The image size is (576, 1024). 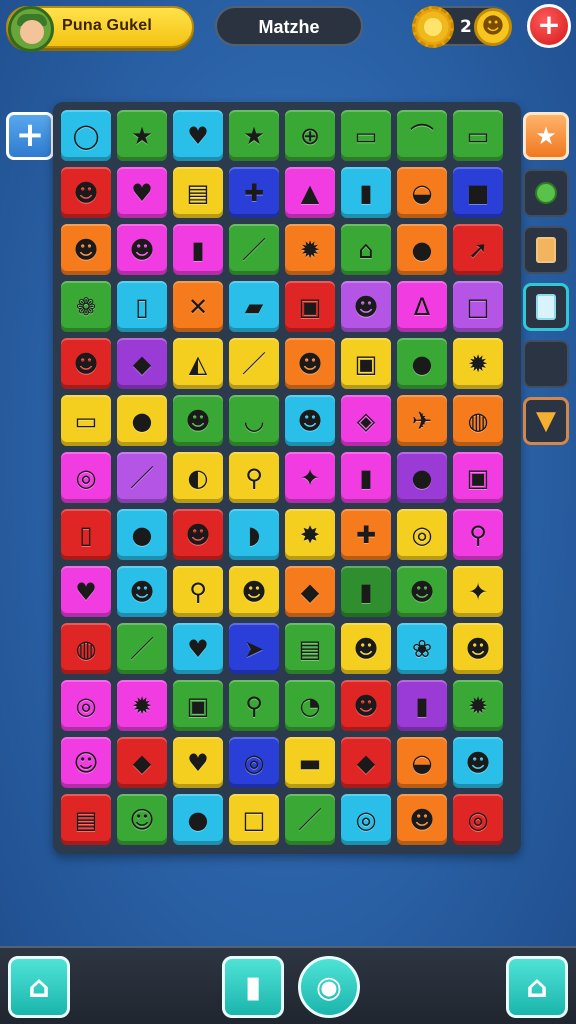 I want to click on player-avatar, so click(x=31, y=29).